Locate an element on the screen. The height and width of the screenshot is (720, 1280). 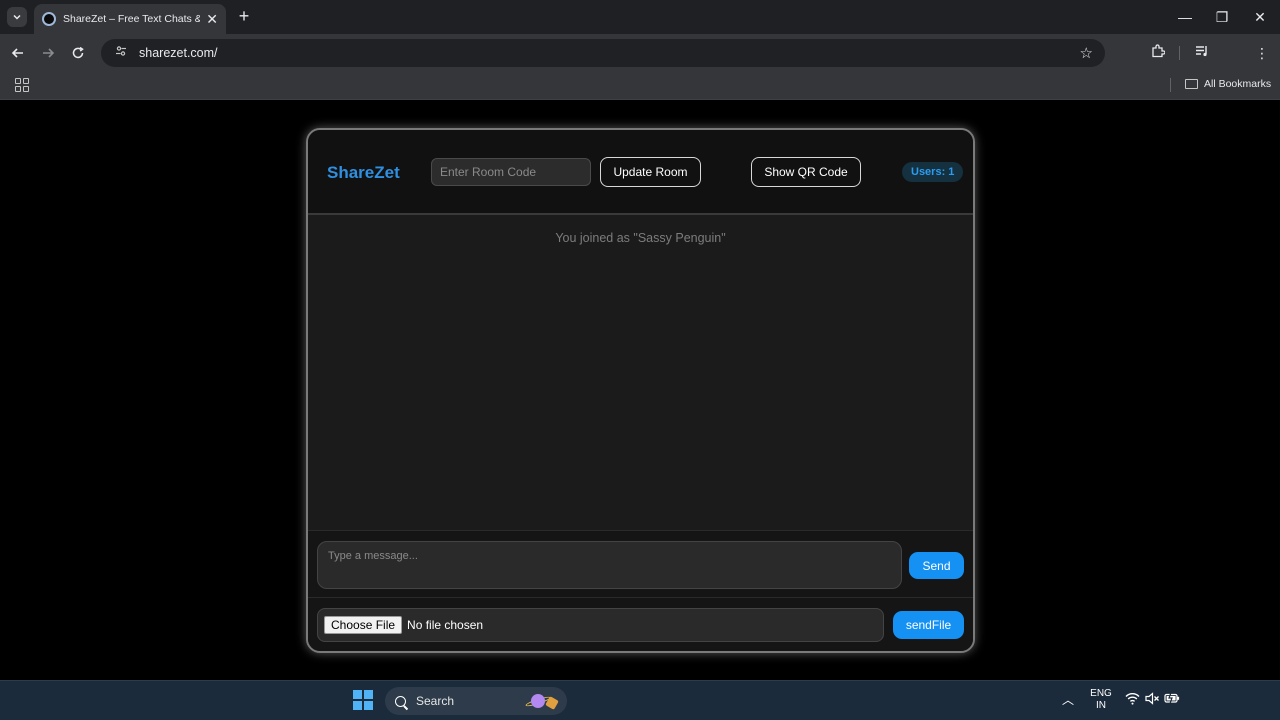
toolbar-separator is located at coordinates (1179, 53).